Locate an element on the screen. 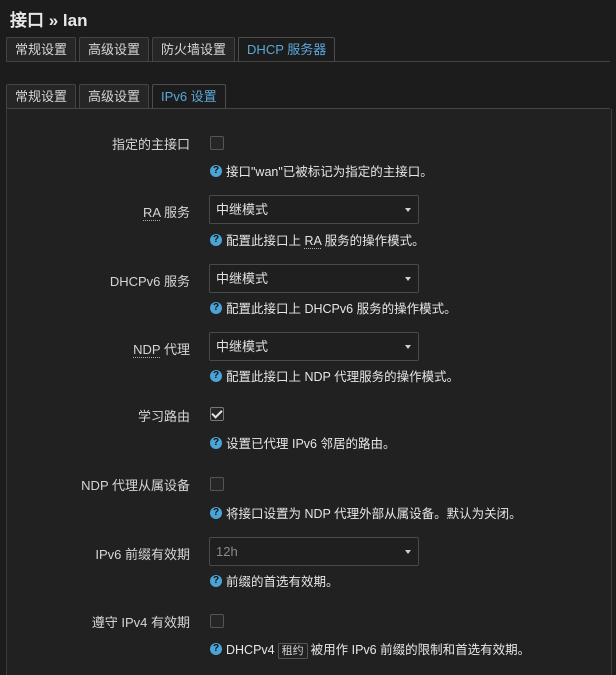  ipv4-lifetime-label: 遵守 IPv4 有效期 is located at coordinates (140, 622).